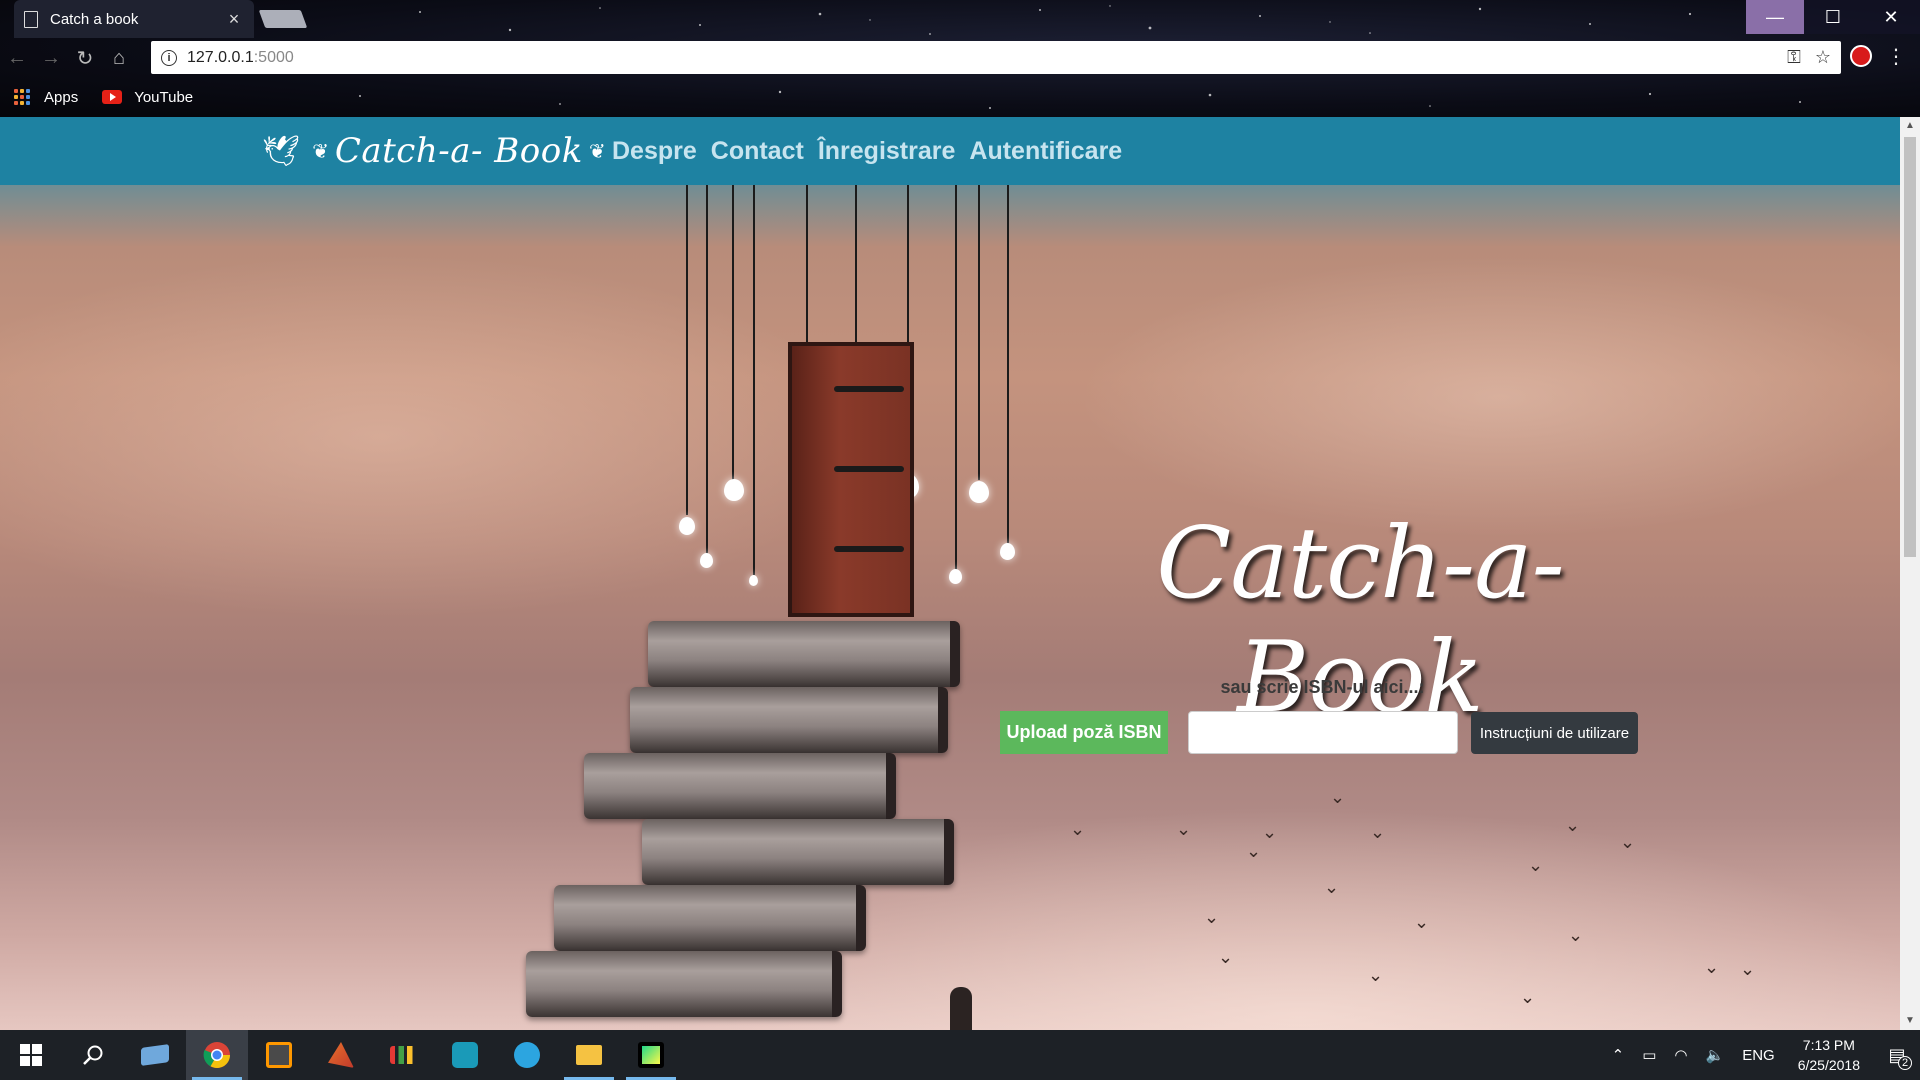  I want to click on browser-tab: Catch a book ×, so click(134, 19).